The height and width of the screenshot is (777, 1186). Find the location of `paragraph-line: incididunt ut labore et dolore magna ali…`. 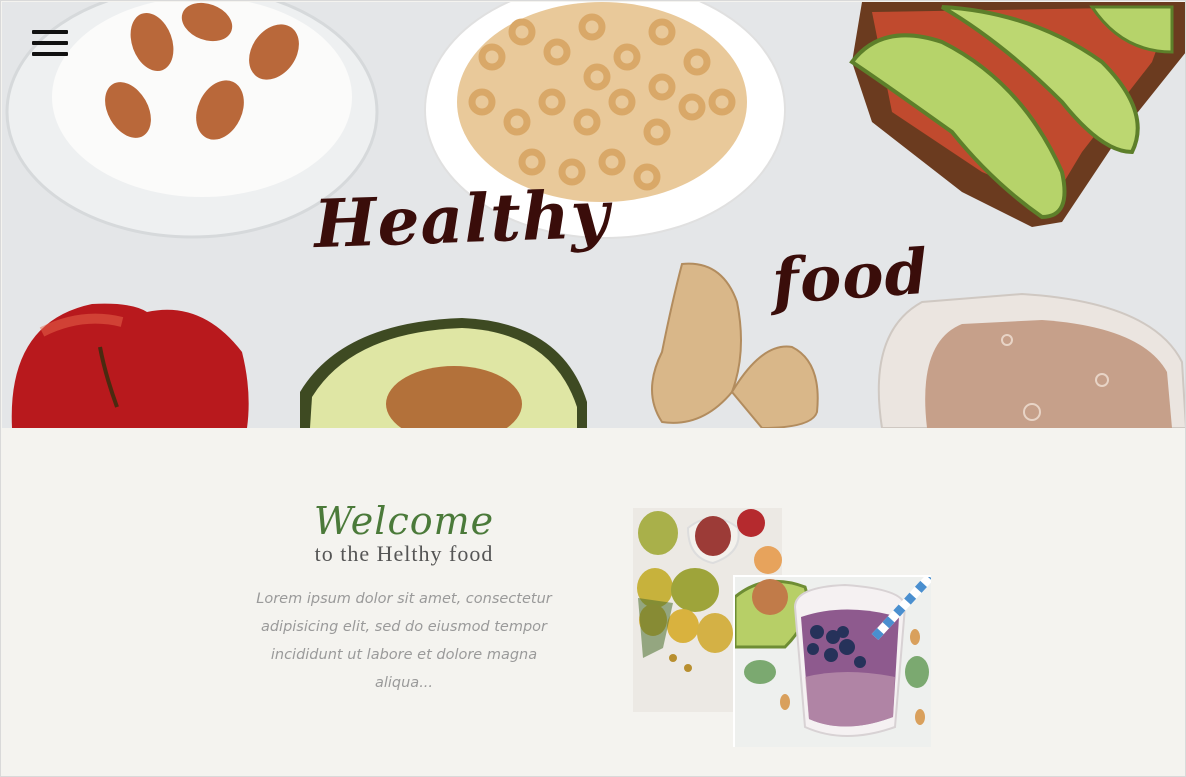

paragraph-line: incididunt ut labore et dolore magna ali… is located at coordinates (404, 669).